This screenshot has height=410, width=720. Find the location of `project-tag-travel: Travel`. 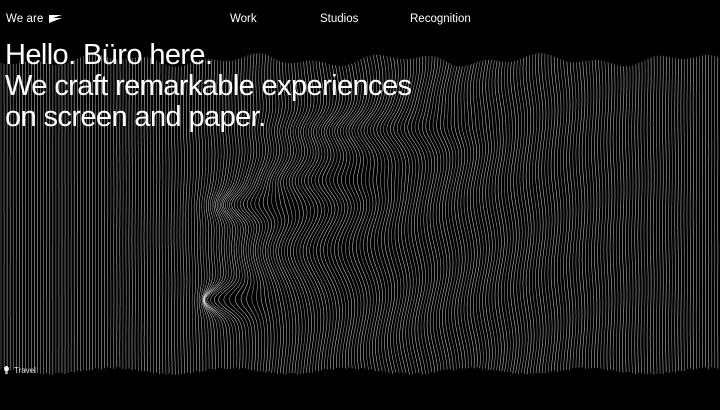

project-tag-travel: Travel is located at coordinates (20, 370).